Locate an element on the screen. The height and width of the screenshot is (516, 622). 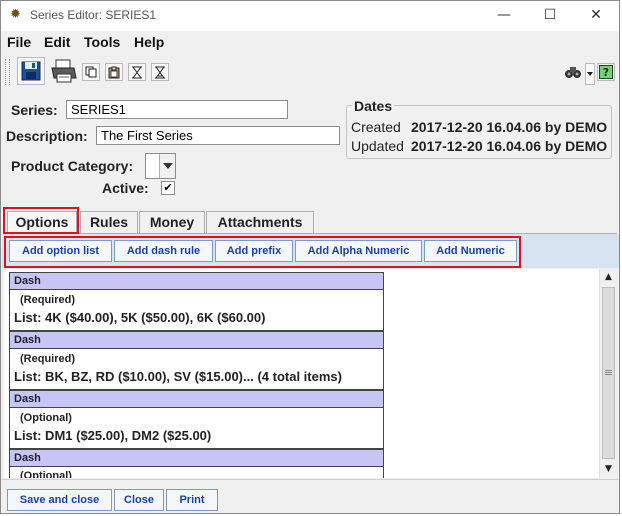
scroll-up-icon: ▲ is located at coordinates (608, 277).